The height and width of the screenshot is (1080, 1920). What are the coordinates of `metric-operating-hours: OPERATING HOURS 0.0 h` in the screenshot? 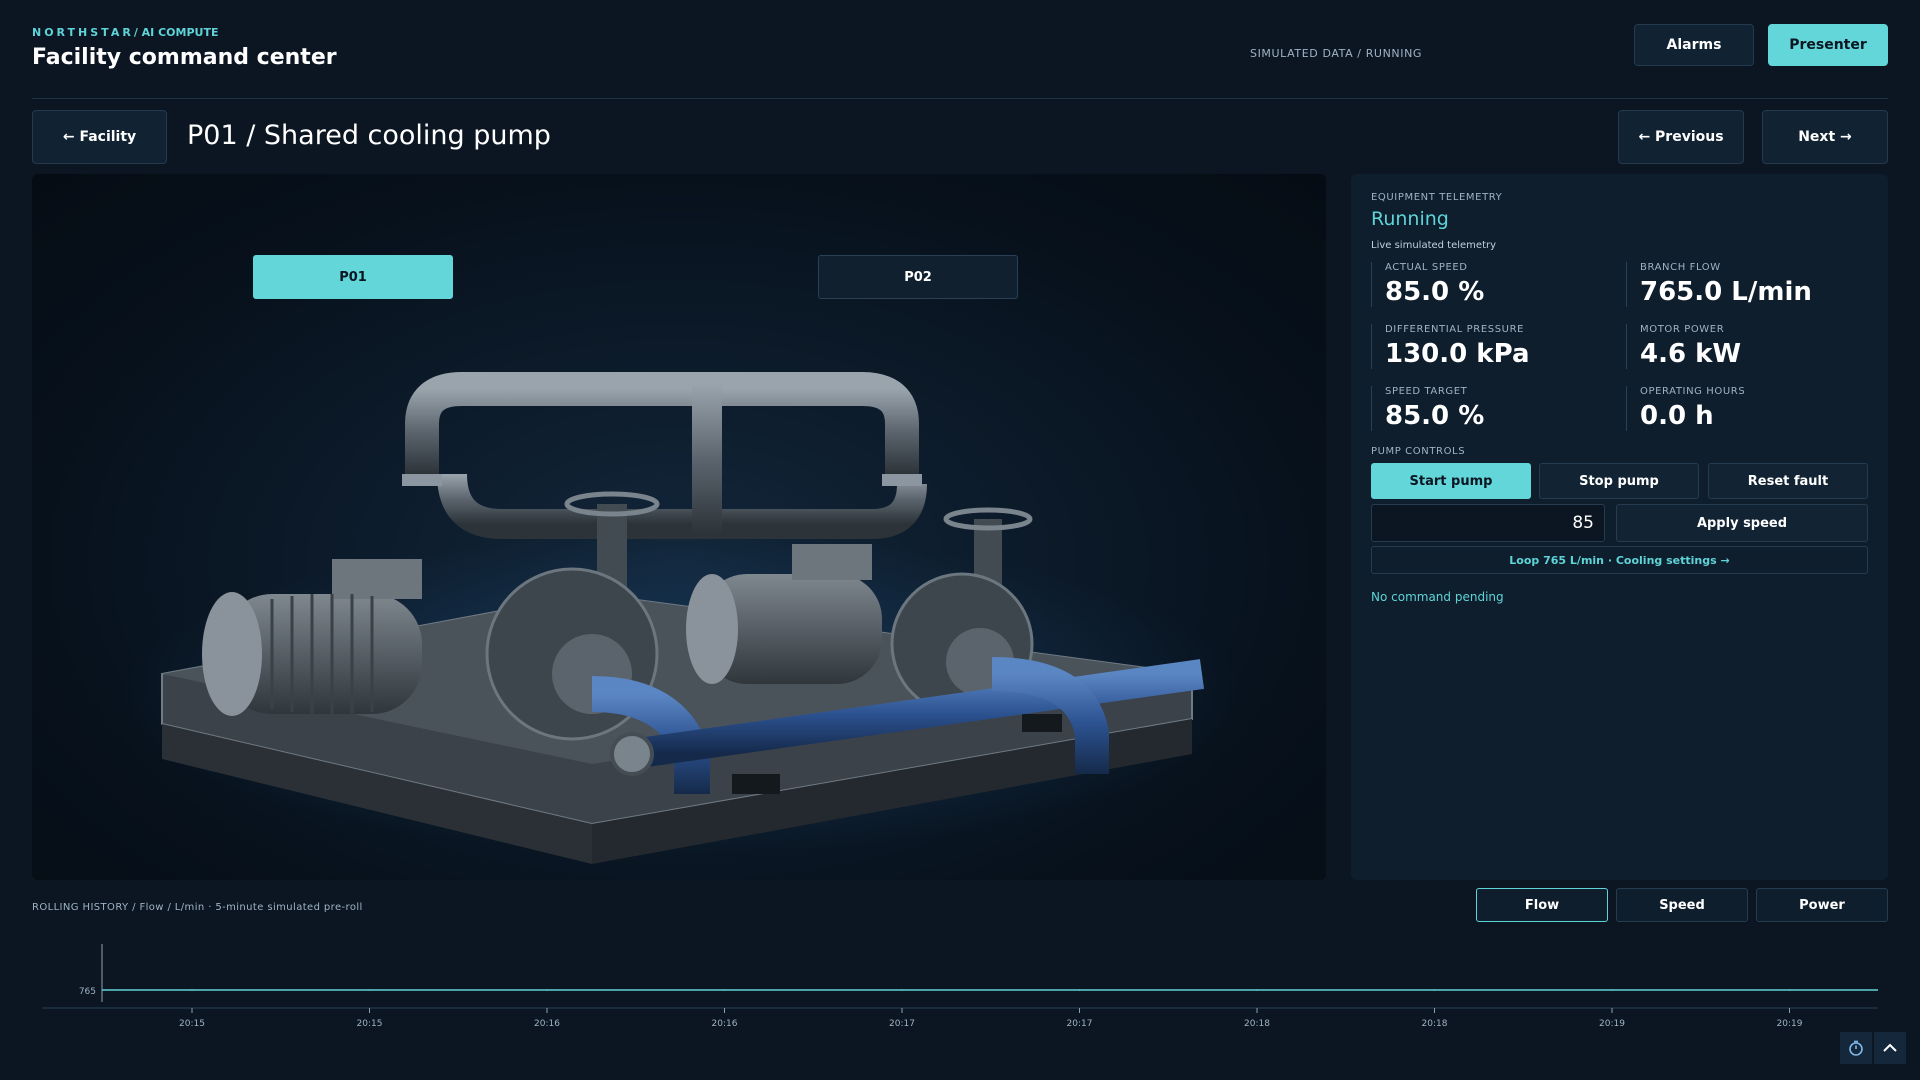 It's located at (1746, 408).